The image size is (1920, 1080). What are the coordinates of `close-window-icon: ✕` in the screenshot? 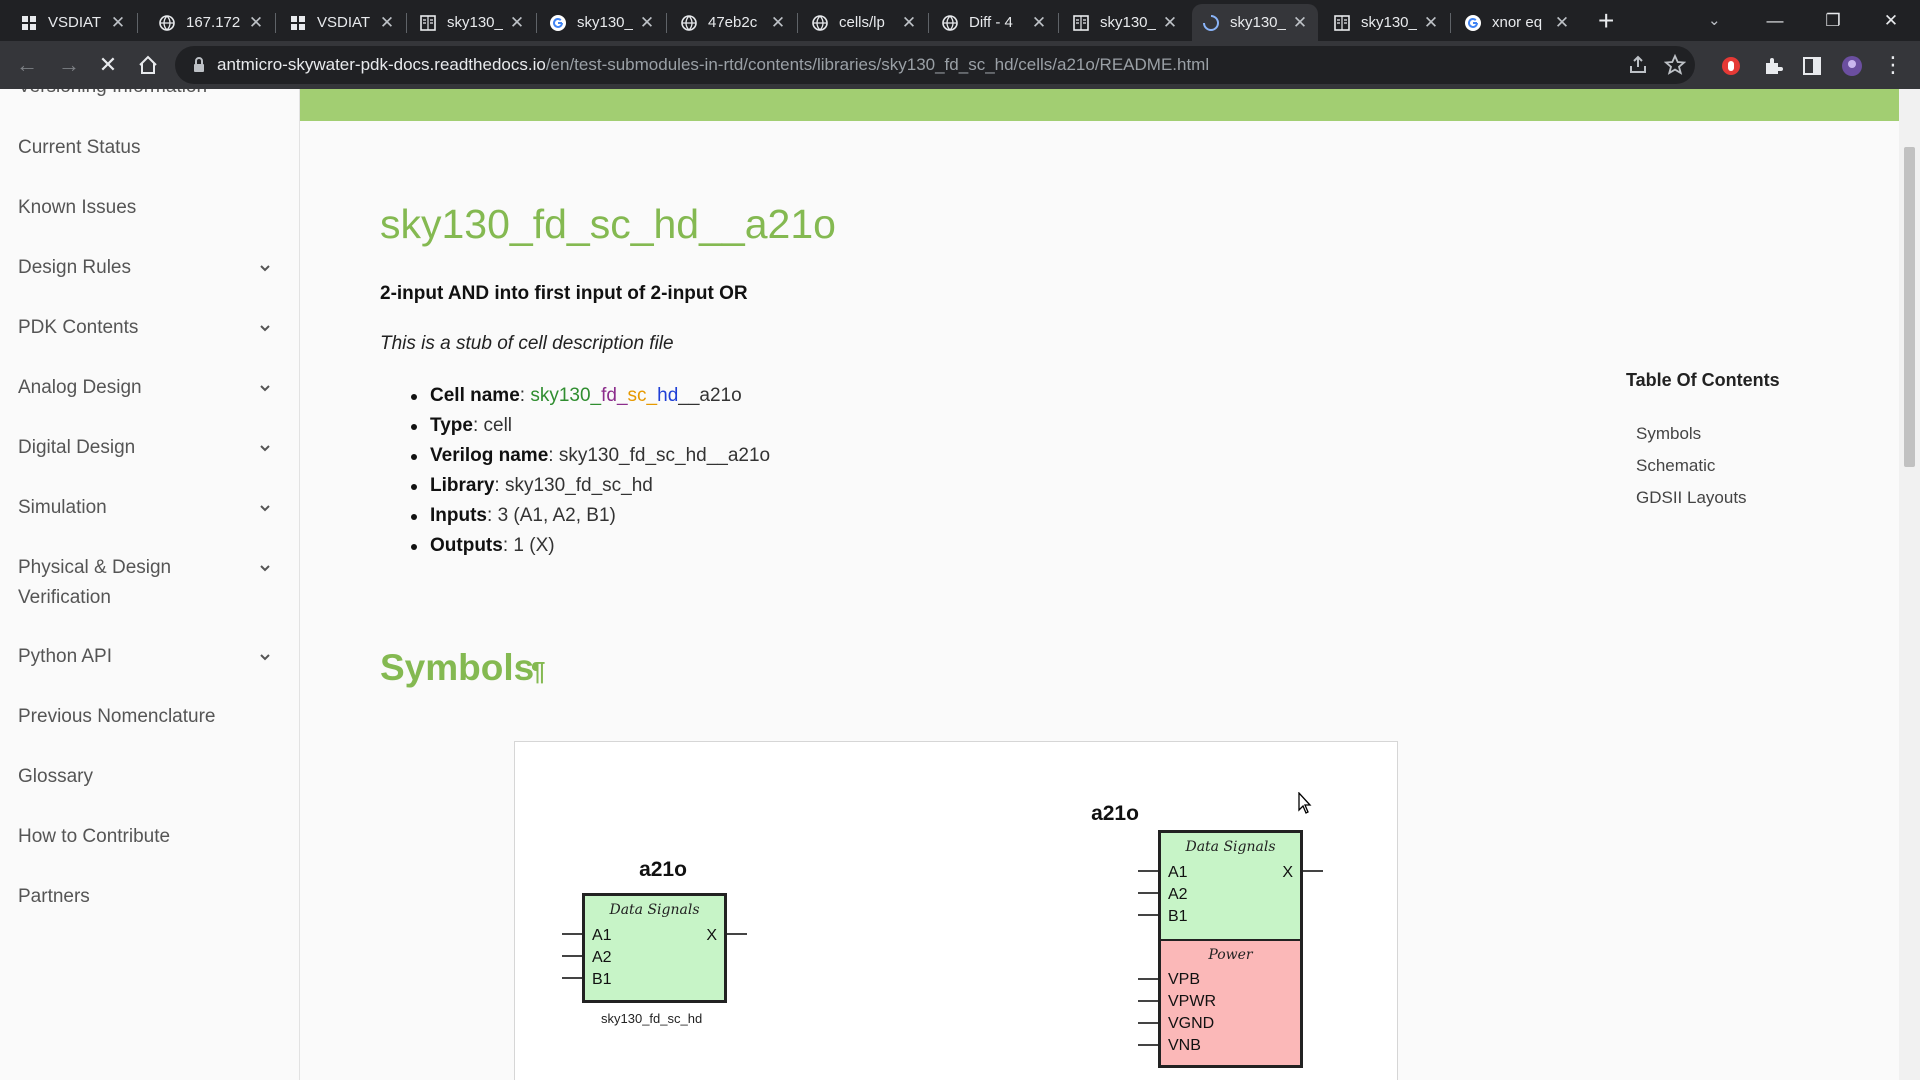 It's located at (1891, 21).